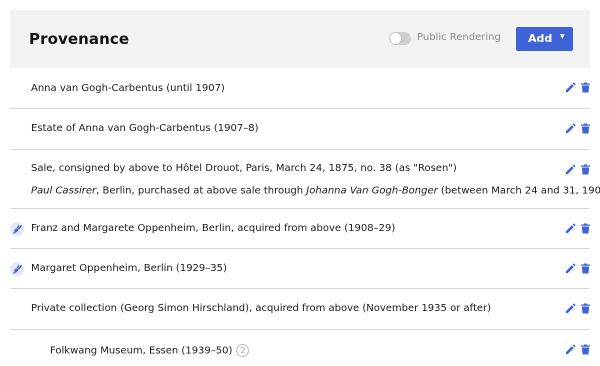 The width and height of the screenshot is (600, 366). I want to click on public-rendering-label: Public Rendering, so click(459, 37).